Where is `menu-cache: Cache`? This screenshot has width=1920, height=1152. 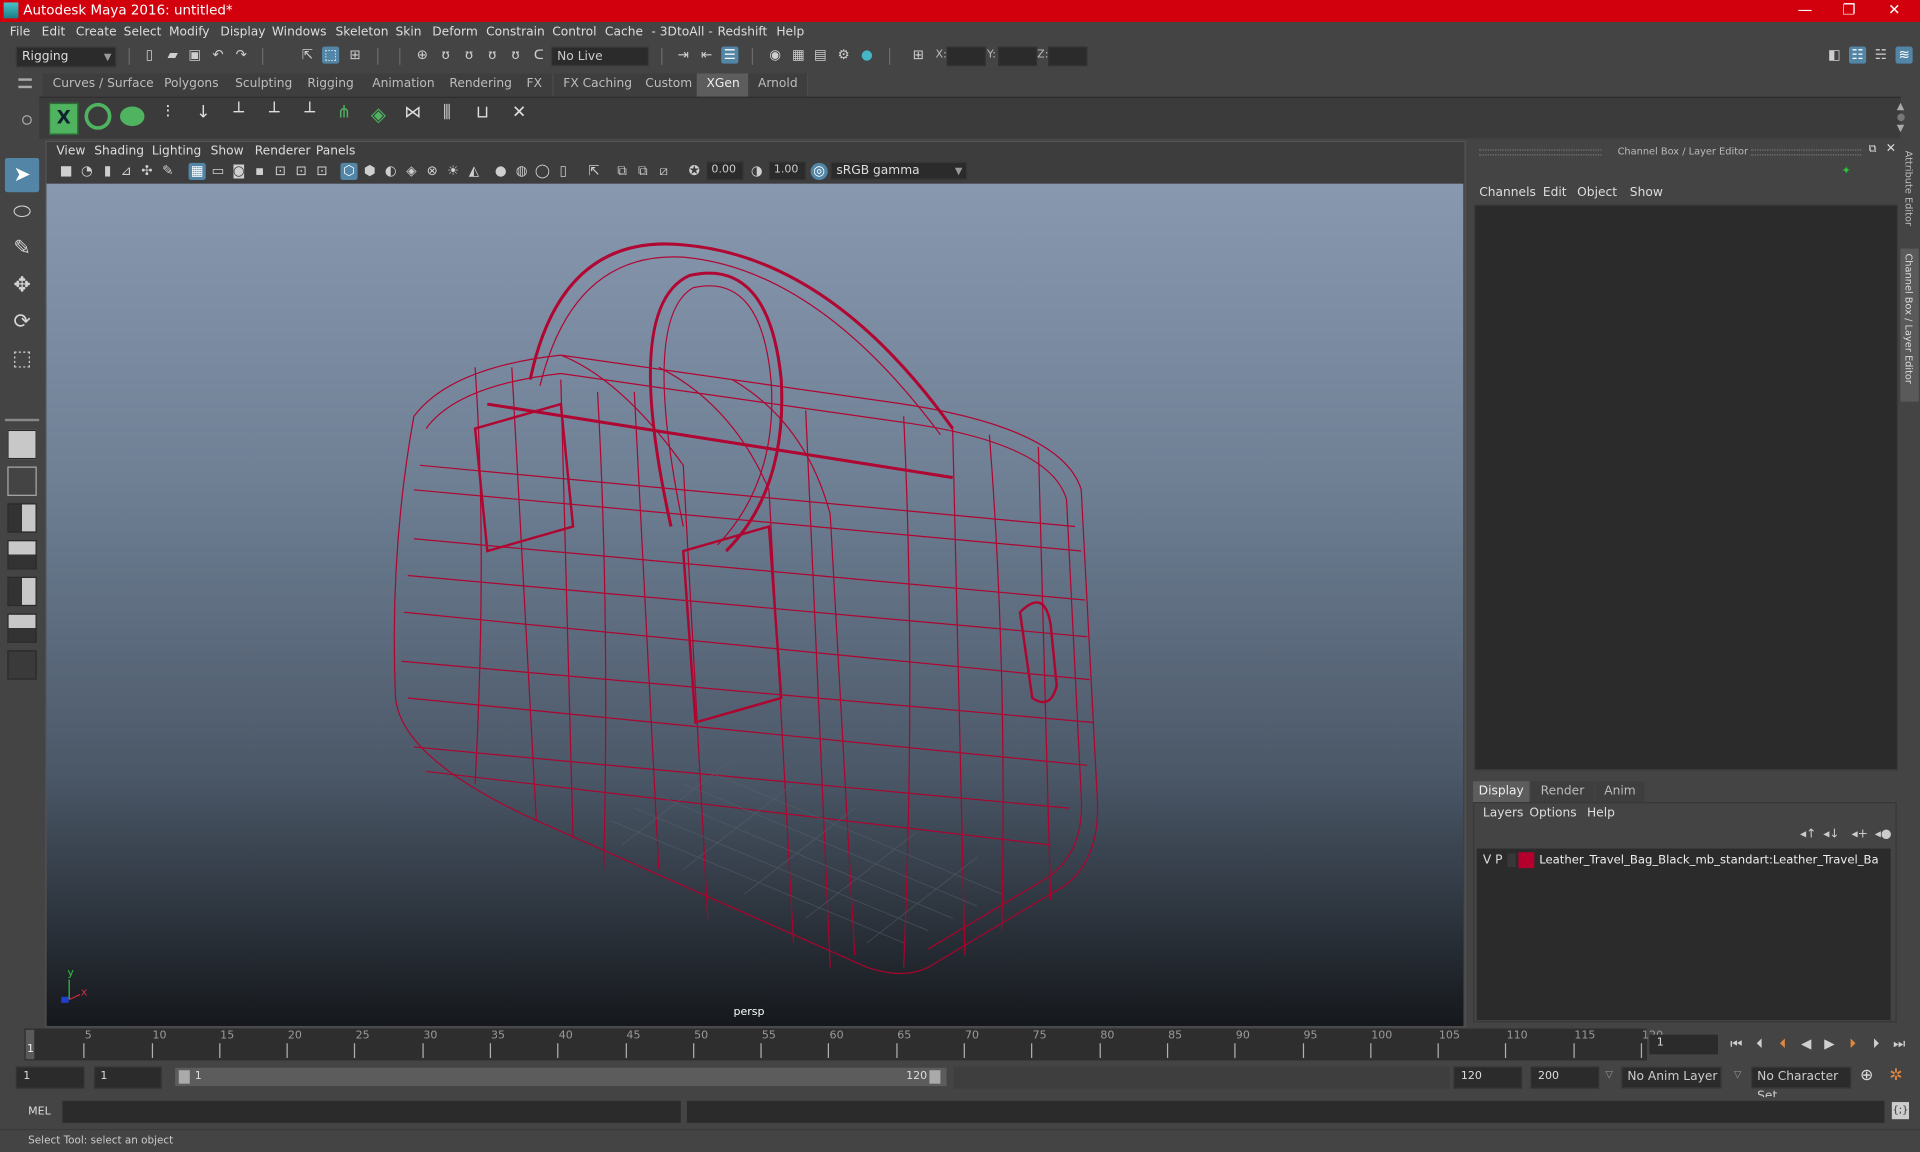
menu-cache: Cache is located at coordinates (624, 32).